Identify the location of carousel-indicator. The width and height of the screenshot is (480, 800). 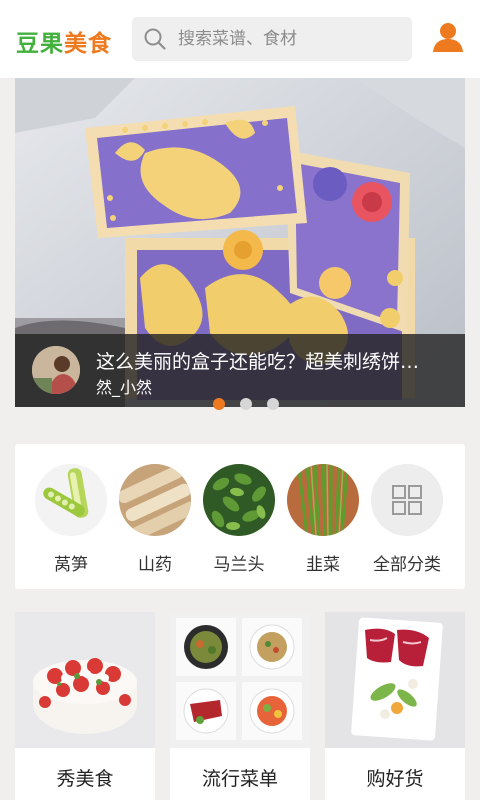
(240, 405).